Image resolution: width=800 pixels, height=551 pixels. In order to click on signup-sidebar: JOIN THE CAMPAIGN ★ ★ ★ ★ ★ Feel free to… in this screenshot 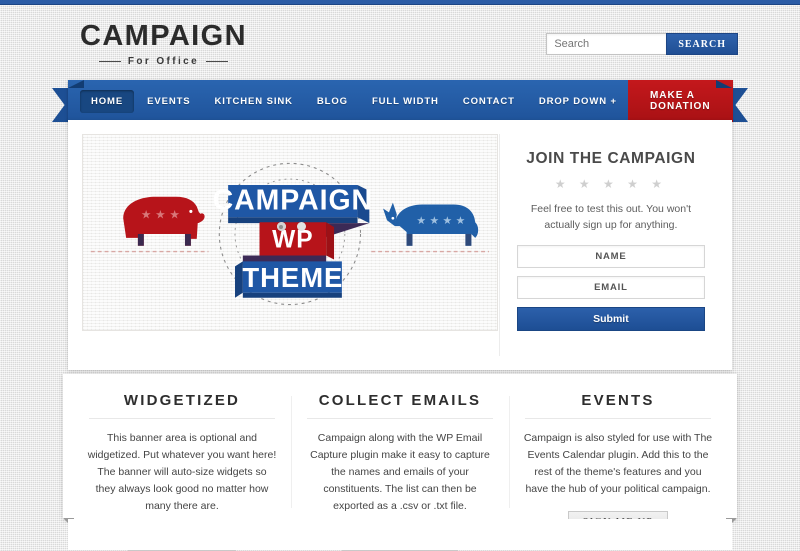, I will do `click(608, 245)`.